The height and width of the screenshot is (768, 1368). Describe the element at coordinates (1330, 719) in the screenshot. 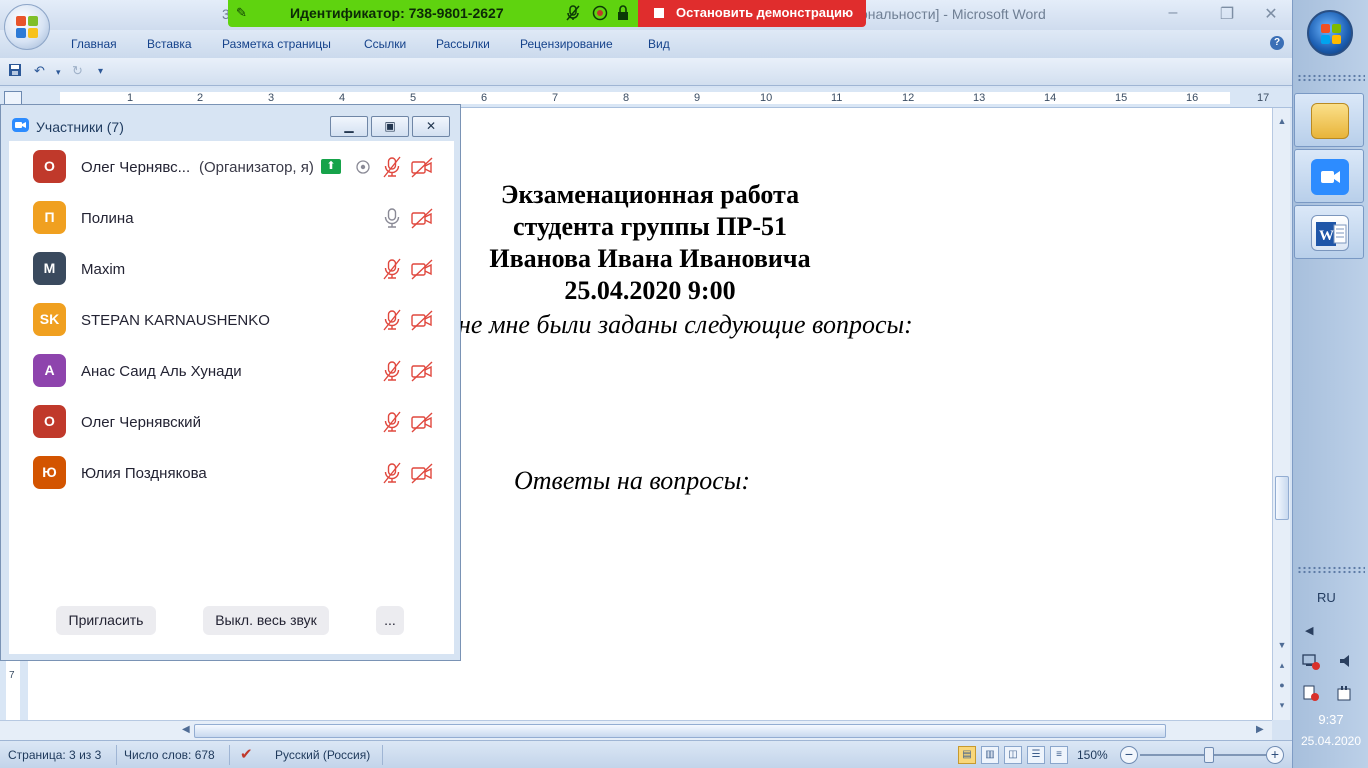

I see `clock-time: 9:37` at that location.